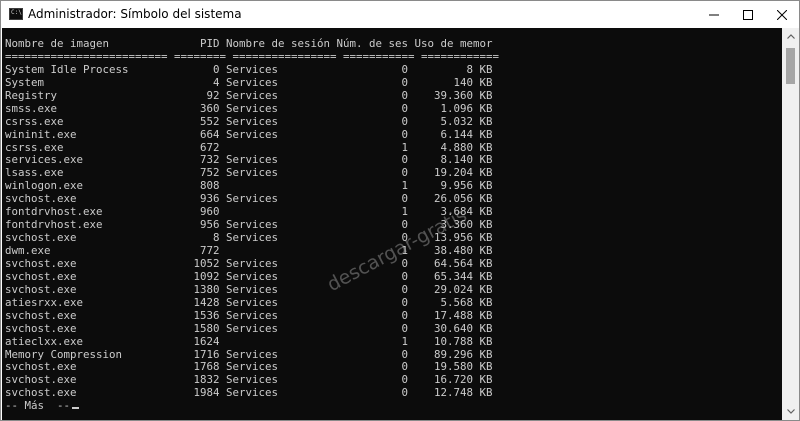 The width and height of the screenshot is (800, 421). Describe the element at coordinates (249, 289) in the screenshot. I see `process-row: svchost.exe 1380 Services 0 29.024 KB` at that location.